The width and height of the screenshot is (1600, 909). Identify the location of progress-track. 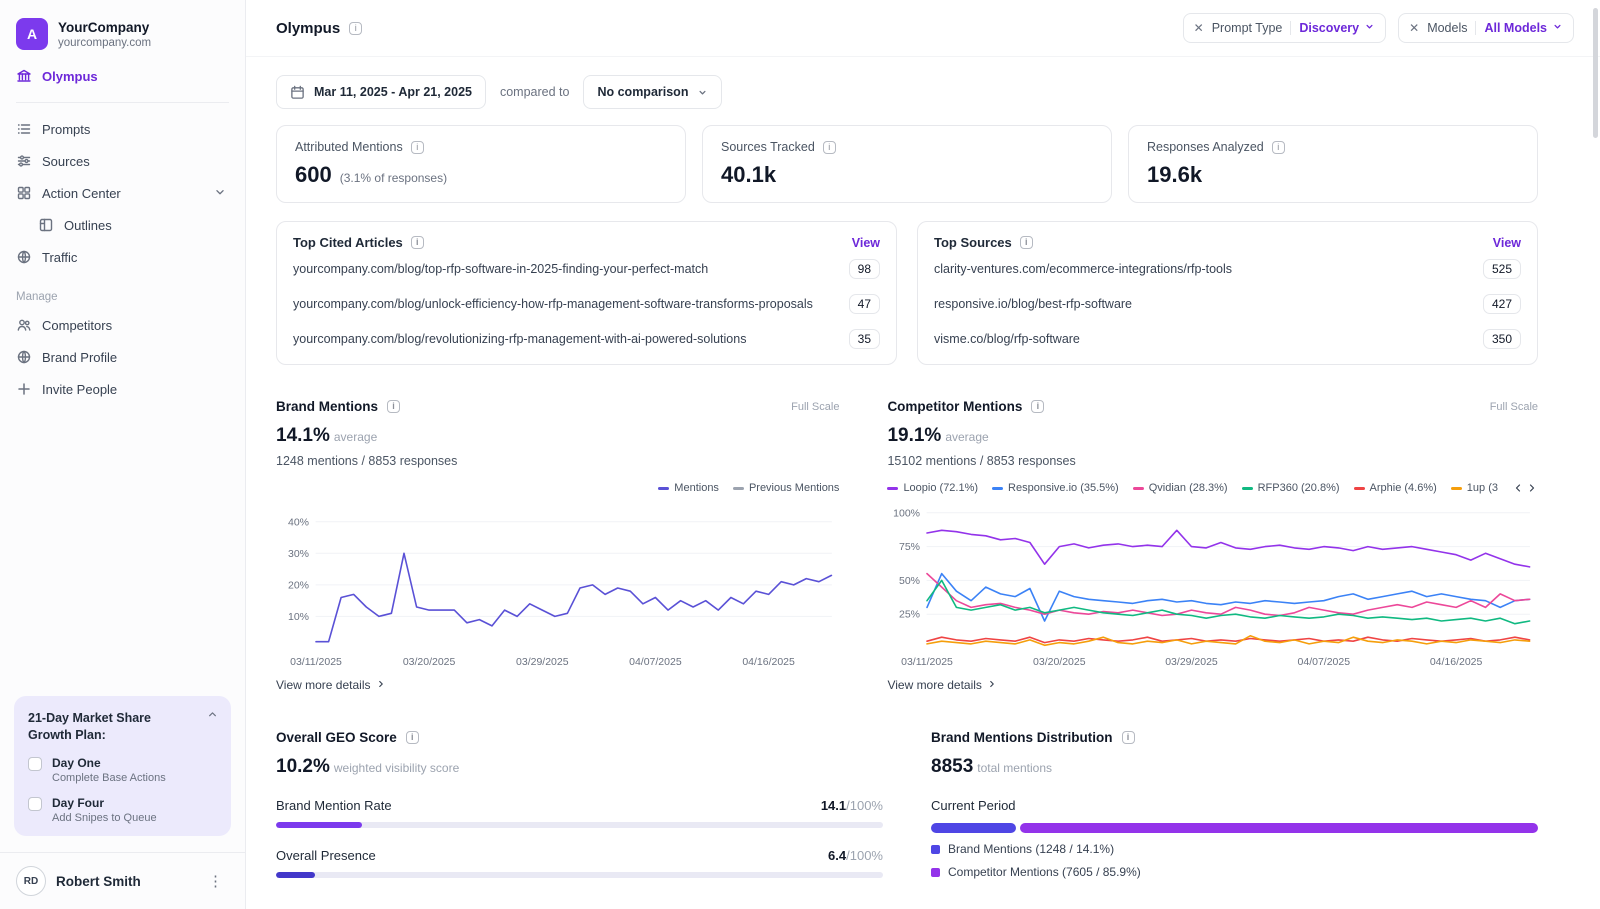
(579, 825).